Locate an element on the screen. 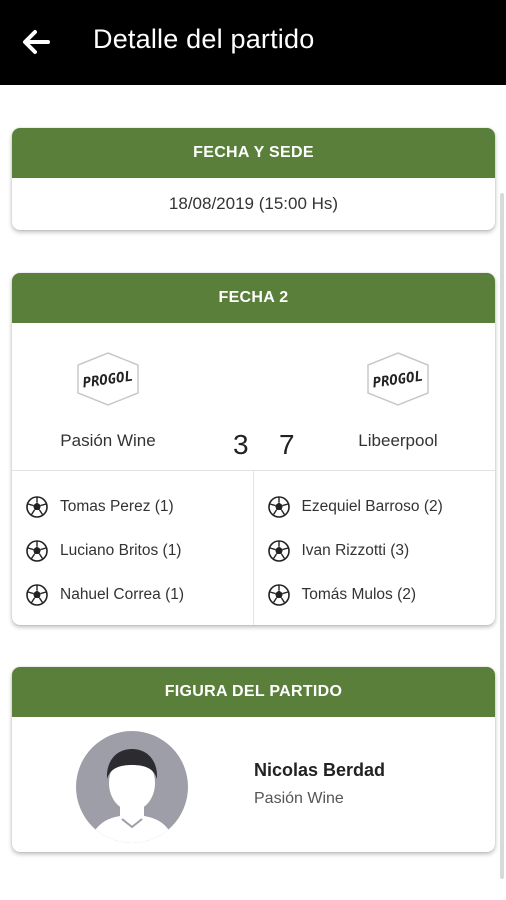 The height and width of the screenshot is (900, 506). scorer-name: Ivan Rizzotti (3) is located at coordinates (355, 550).